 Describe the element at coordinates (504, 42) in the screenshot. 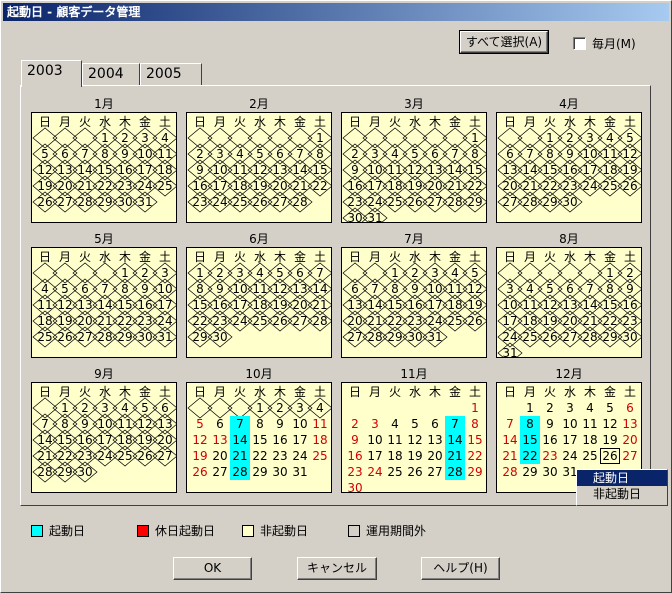

I see `select-all-button: すべて選択(A)` at that location.